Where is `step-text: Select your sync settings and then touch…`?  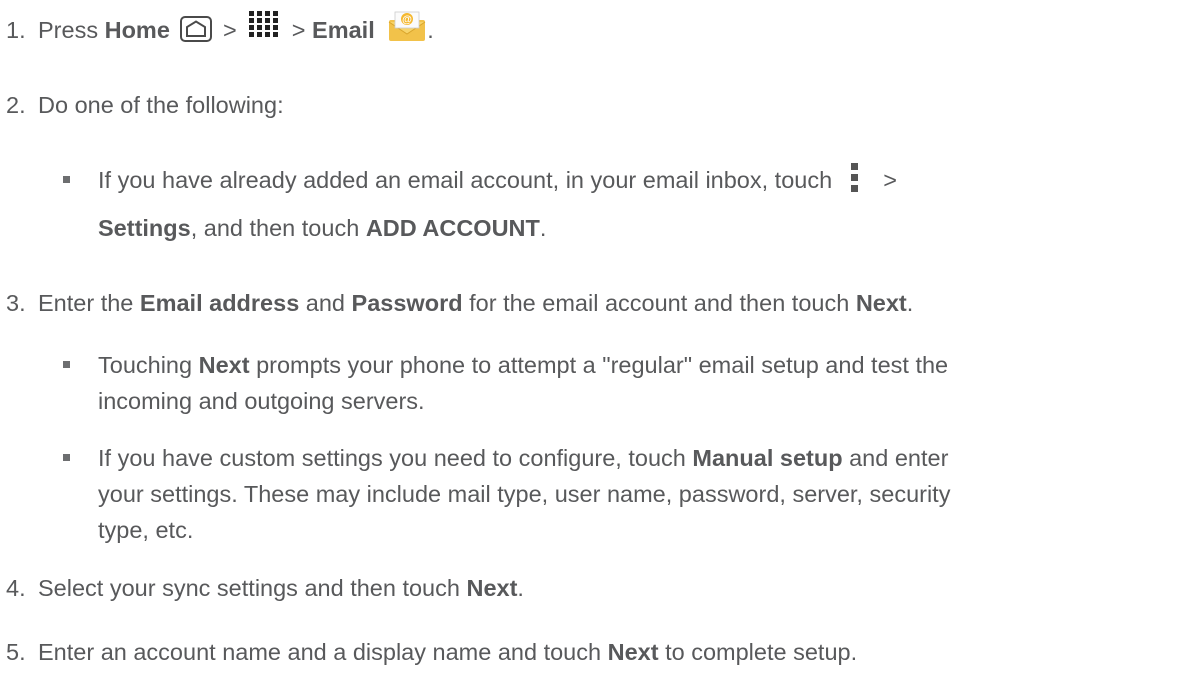
step-text: Select your sync settings and then touch… is located at coordinates (281, 588).